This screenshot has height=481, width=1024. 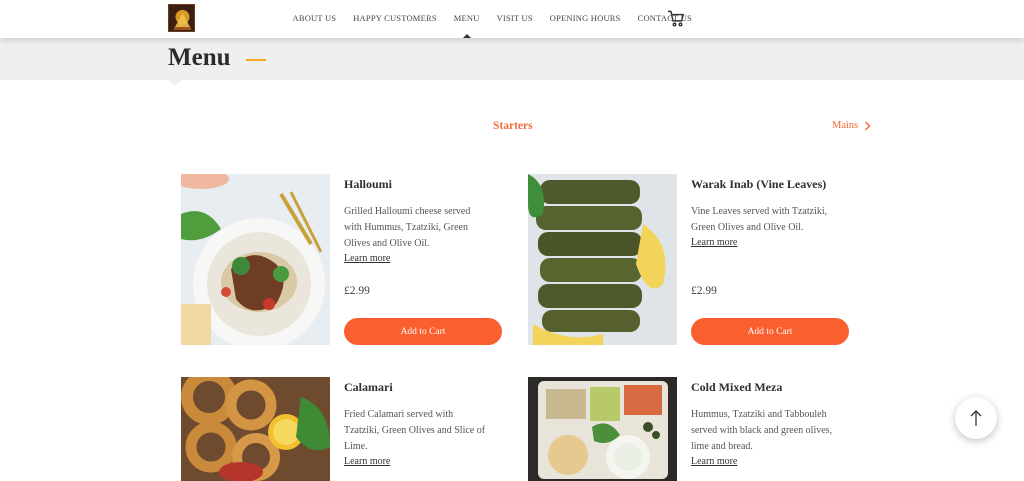 What do you see at coordinates (513, 126) in the screenshot?
I see `category-current: Starters` at bounding box center [513, 126].